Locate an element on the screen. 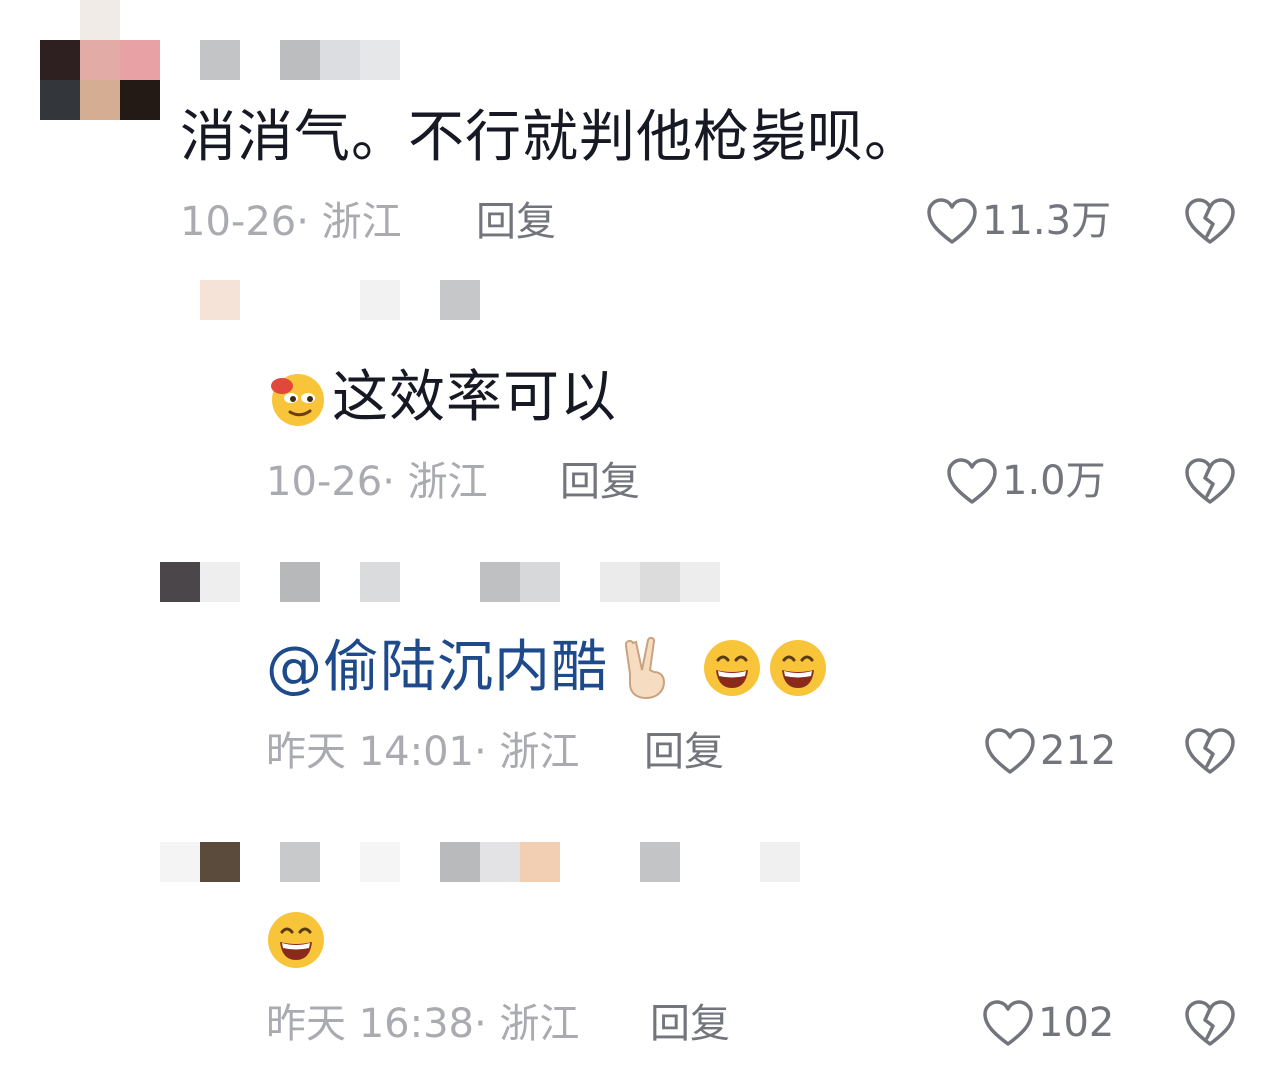  comment-body: 这效率可以 is located at coordinates (441, 398).